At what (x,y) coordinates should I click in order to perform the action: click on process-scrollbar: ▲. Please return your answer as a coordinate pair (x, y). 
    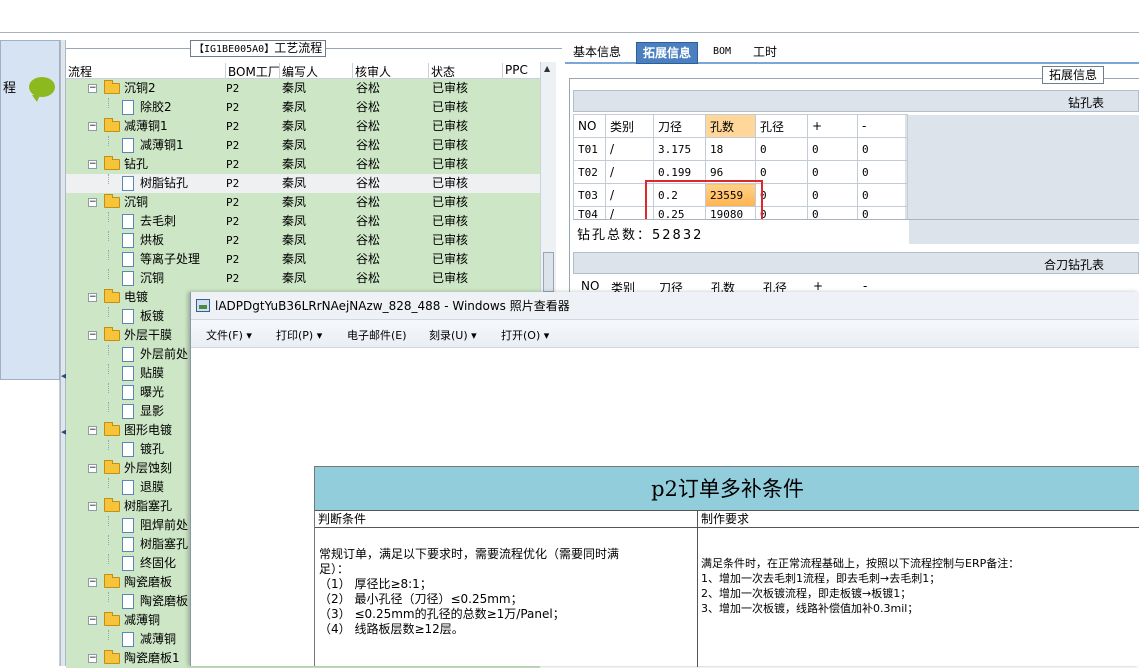
    Looking at the image, I should click on (548, 178).